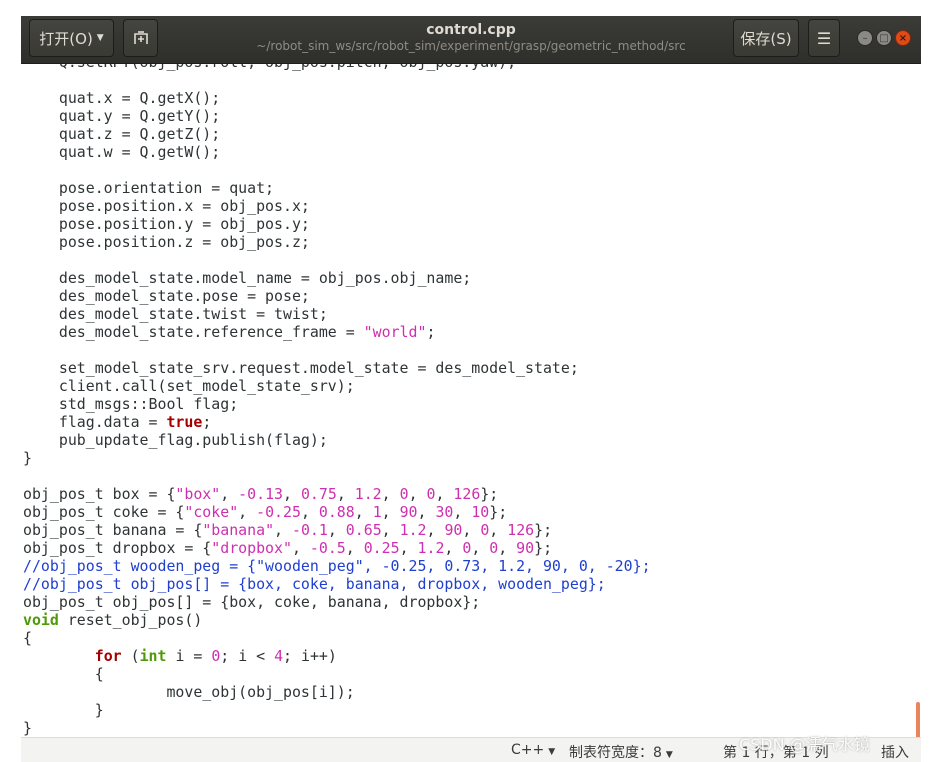 The image size is (929, 762). What do you see at coordinates (63, 674) in the screenshot?
I see `code-token: {` at bounding box center [63, 674].